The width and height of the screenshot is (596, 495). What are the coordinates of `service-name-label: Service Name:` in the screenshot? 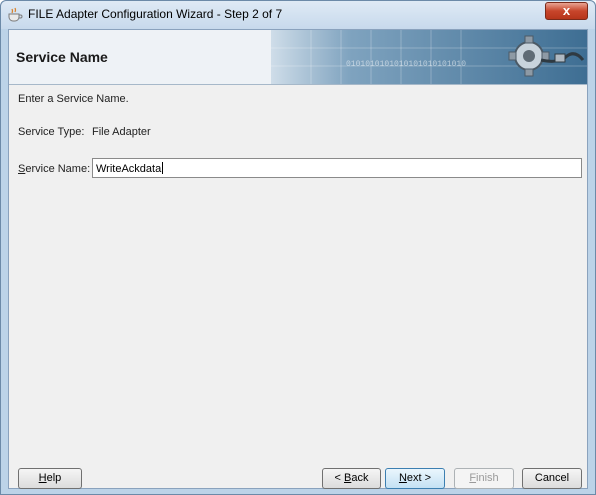 It's located at (54, 169).